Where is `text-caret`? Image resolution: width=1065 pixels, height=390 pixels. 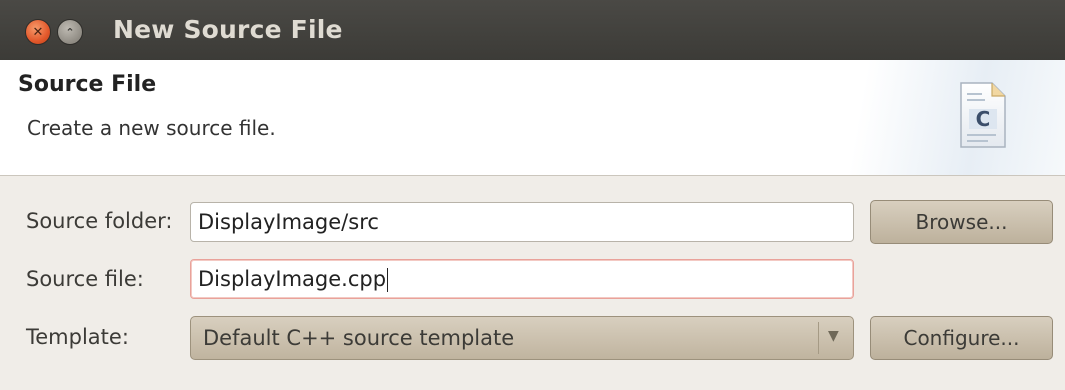 text-caret is located at coordinates (388, 280).